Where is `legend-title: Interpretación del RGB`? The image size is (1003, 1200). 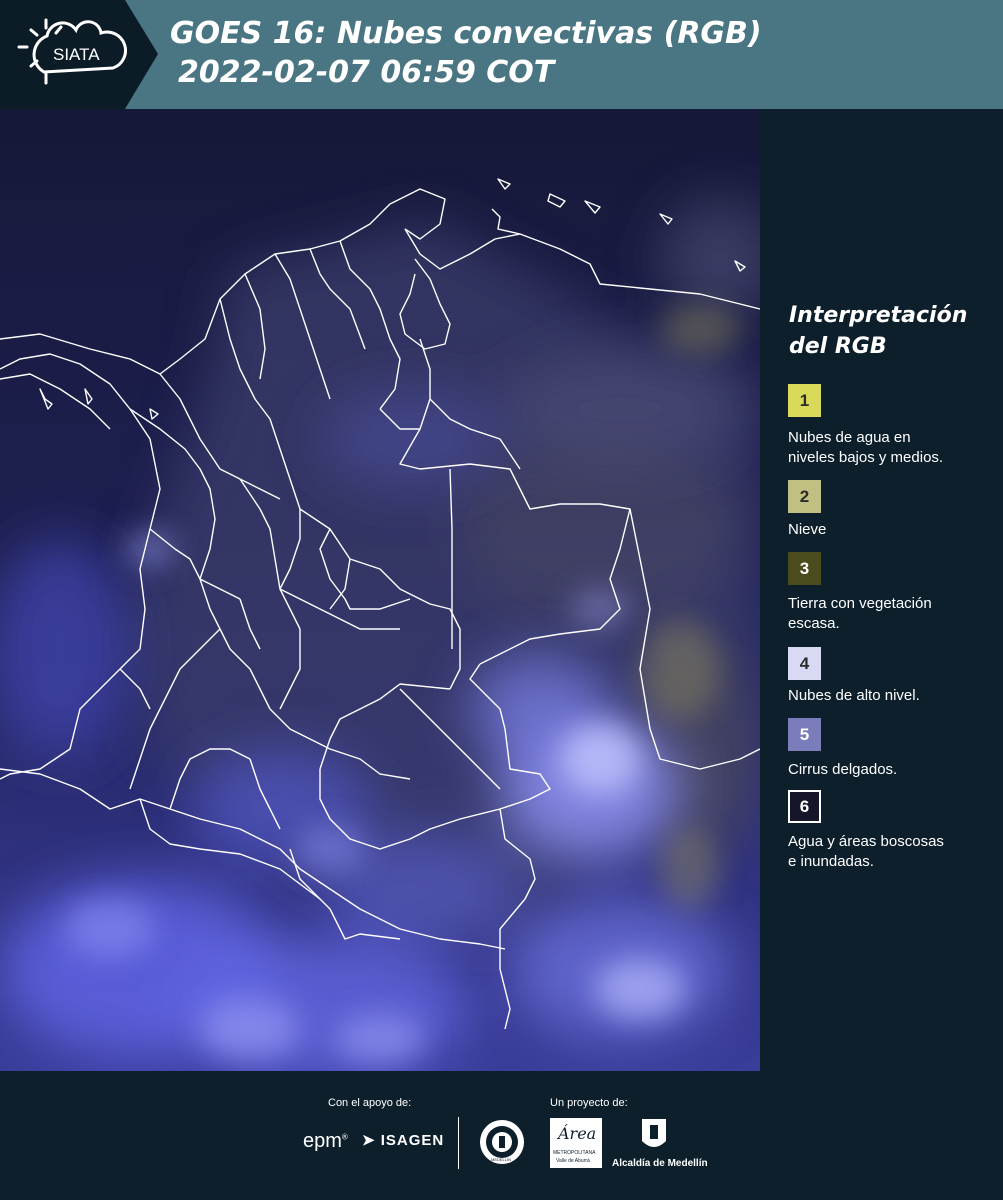 legend-title: Interpretación del RGB is located at coordinates (889, 331).